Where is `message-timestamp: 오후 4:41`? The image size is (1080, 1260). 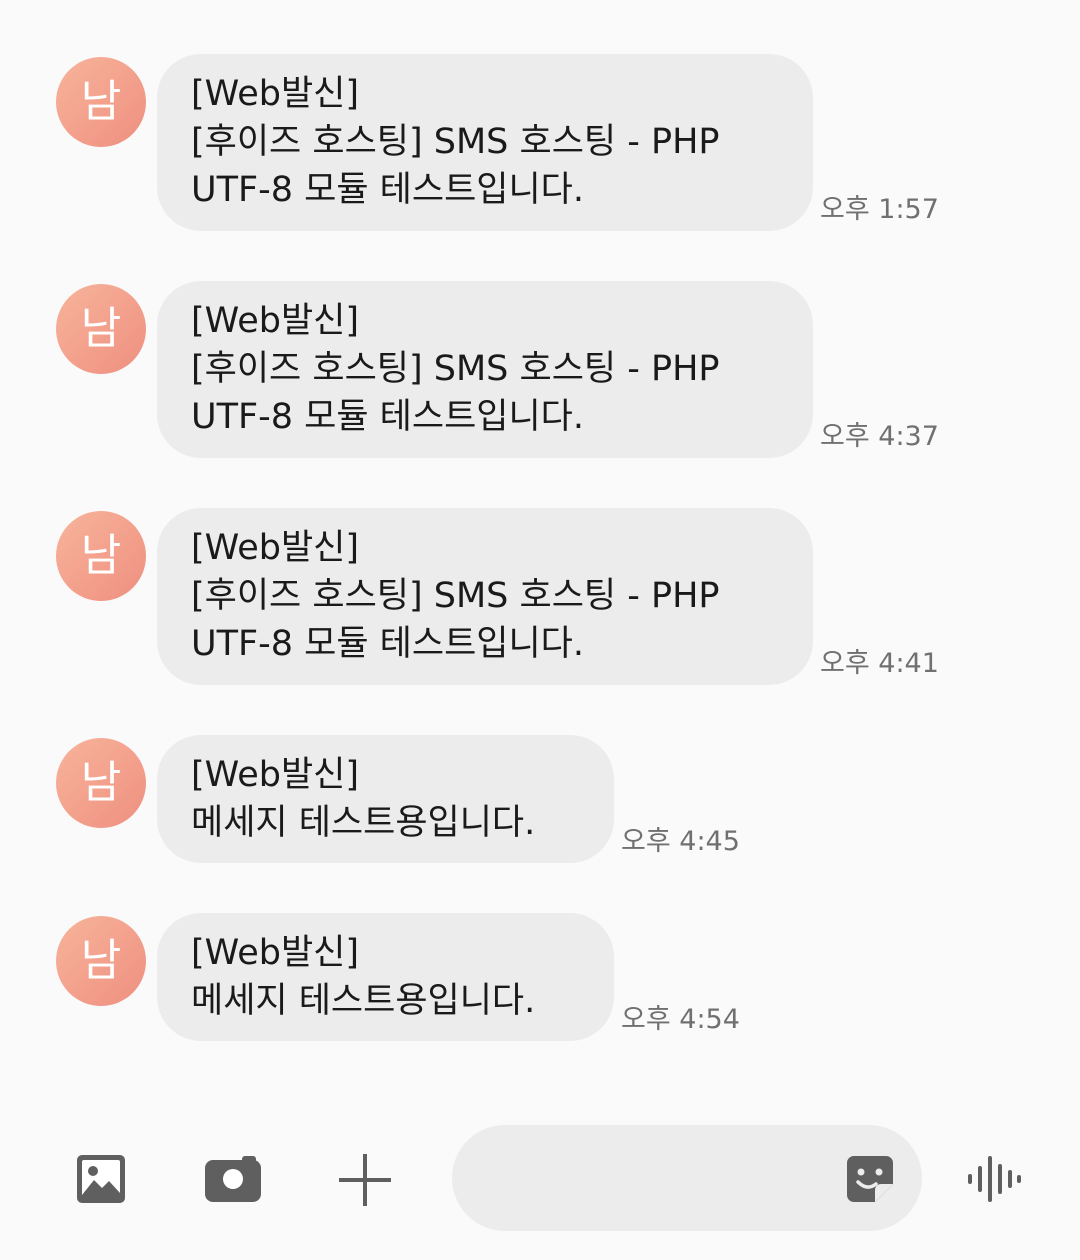
message-timestamp: 오후 4:41 is located at coordinates (879, 663).